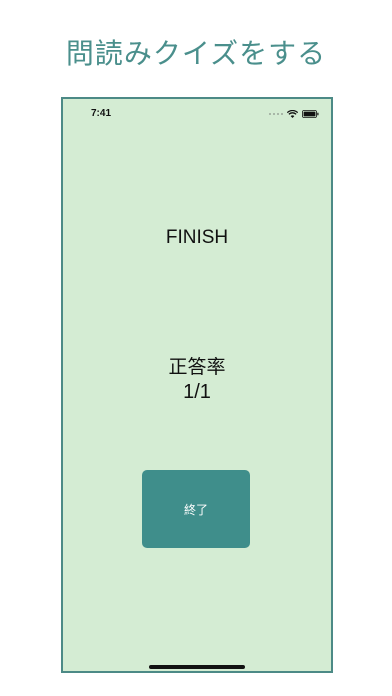  I want to click on end-button: 終了, so click(196, 509).